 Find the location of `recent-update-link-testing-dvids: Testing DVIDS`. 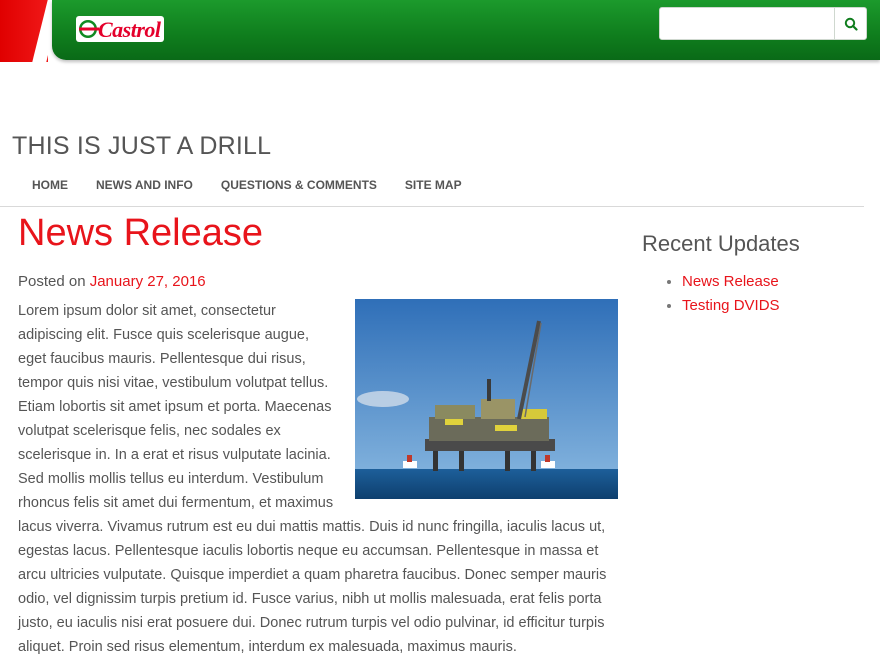

recent-update-link-testing-dvids: Testing DVIDS is located at coordinates (731, 305).